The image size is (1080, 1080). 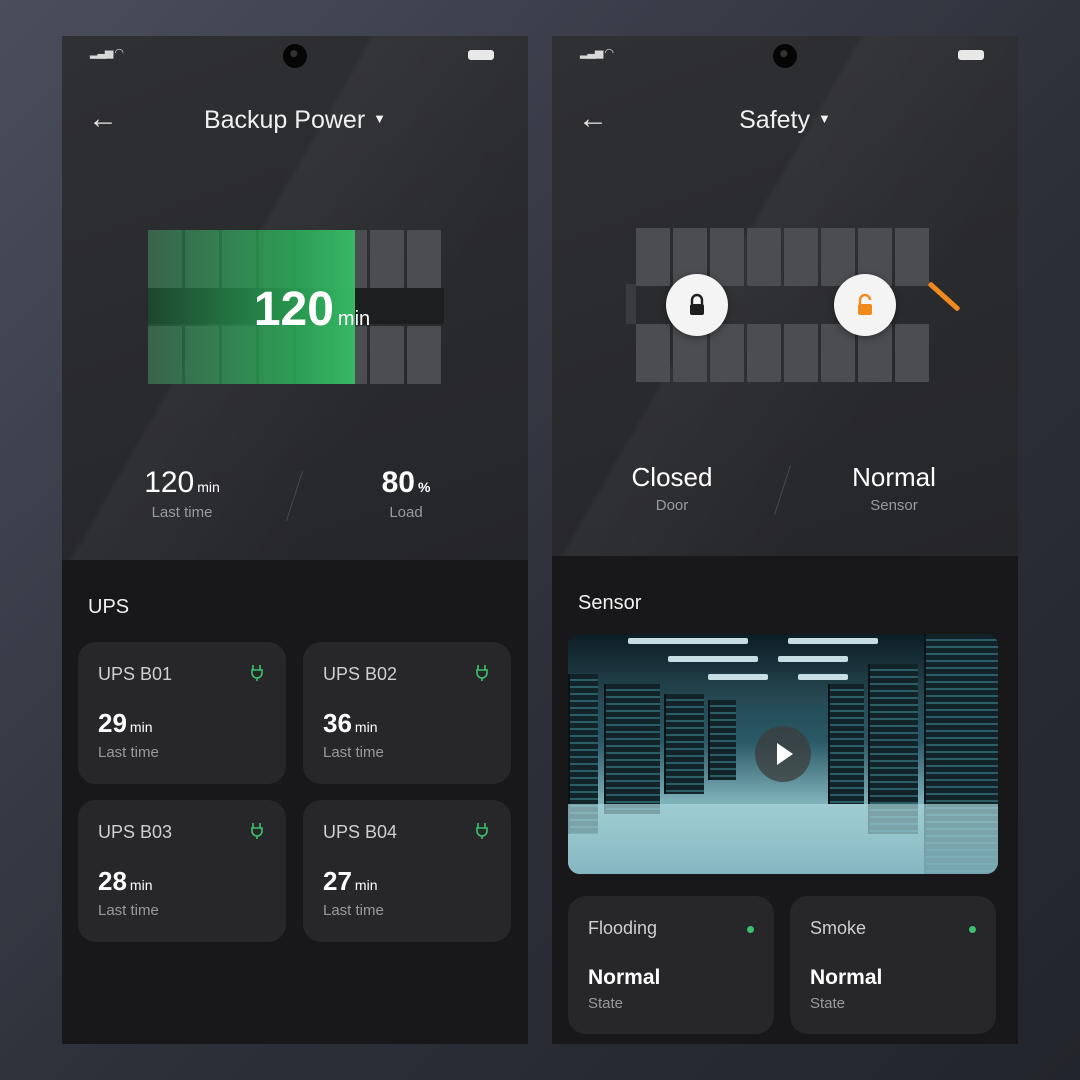 I want to click on lock-open-button, so click(x=865, y=305).